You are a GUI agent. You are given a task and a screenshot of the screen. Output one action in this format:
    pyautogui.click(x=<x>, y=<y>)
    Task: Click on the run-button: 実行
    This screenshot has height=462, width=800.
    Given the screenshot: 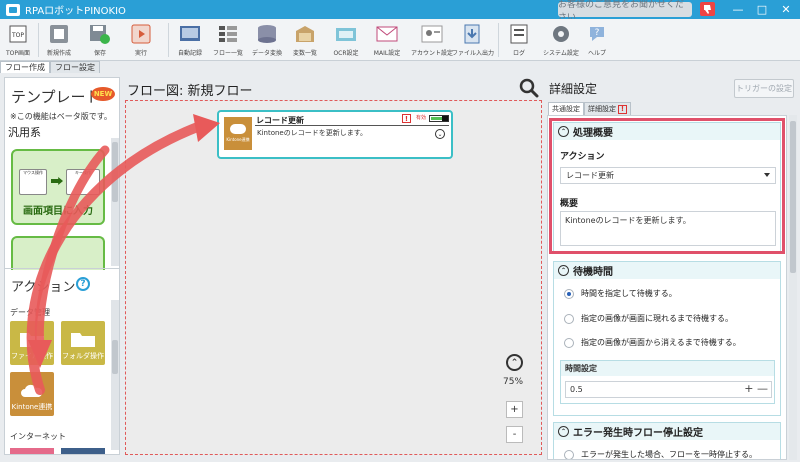 What is the action you would take?
    pyautogui.click(x=141, y=40)
    